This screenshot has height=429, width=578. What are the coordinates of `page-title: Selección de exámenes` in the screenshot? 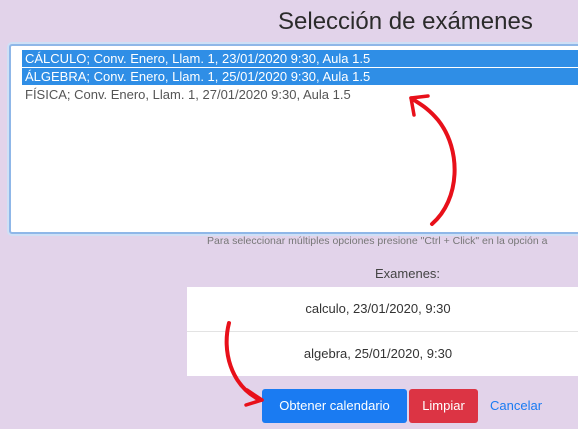 It's located at (405, 21).